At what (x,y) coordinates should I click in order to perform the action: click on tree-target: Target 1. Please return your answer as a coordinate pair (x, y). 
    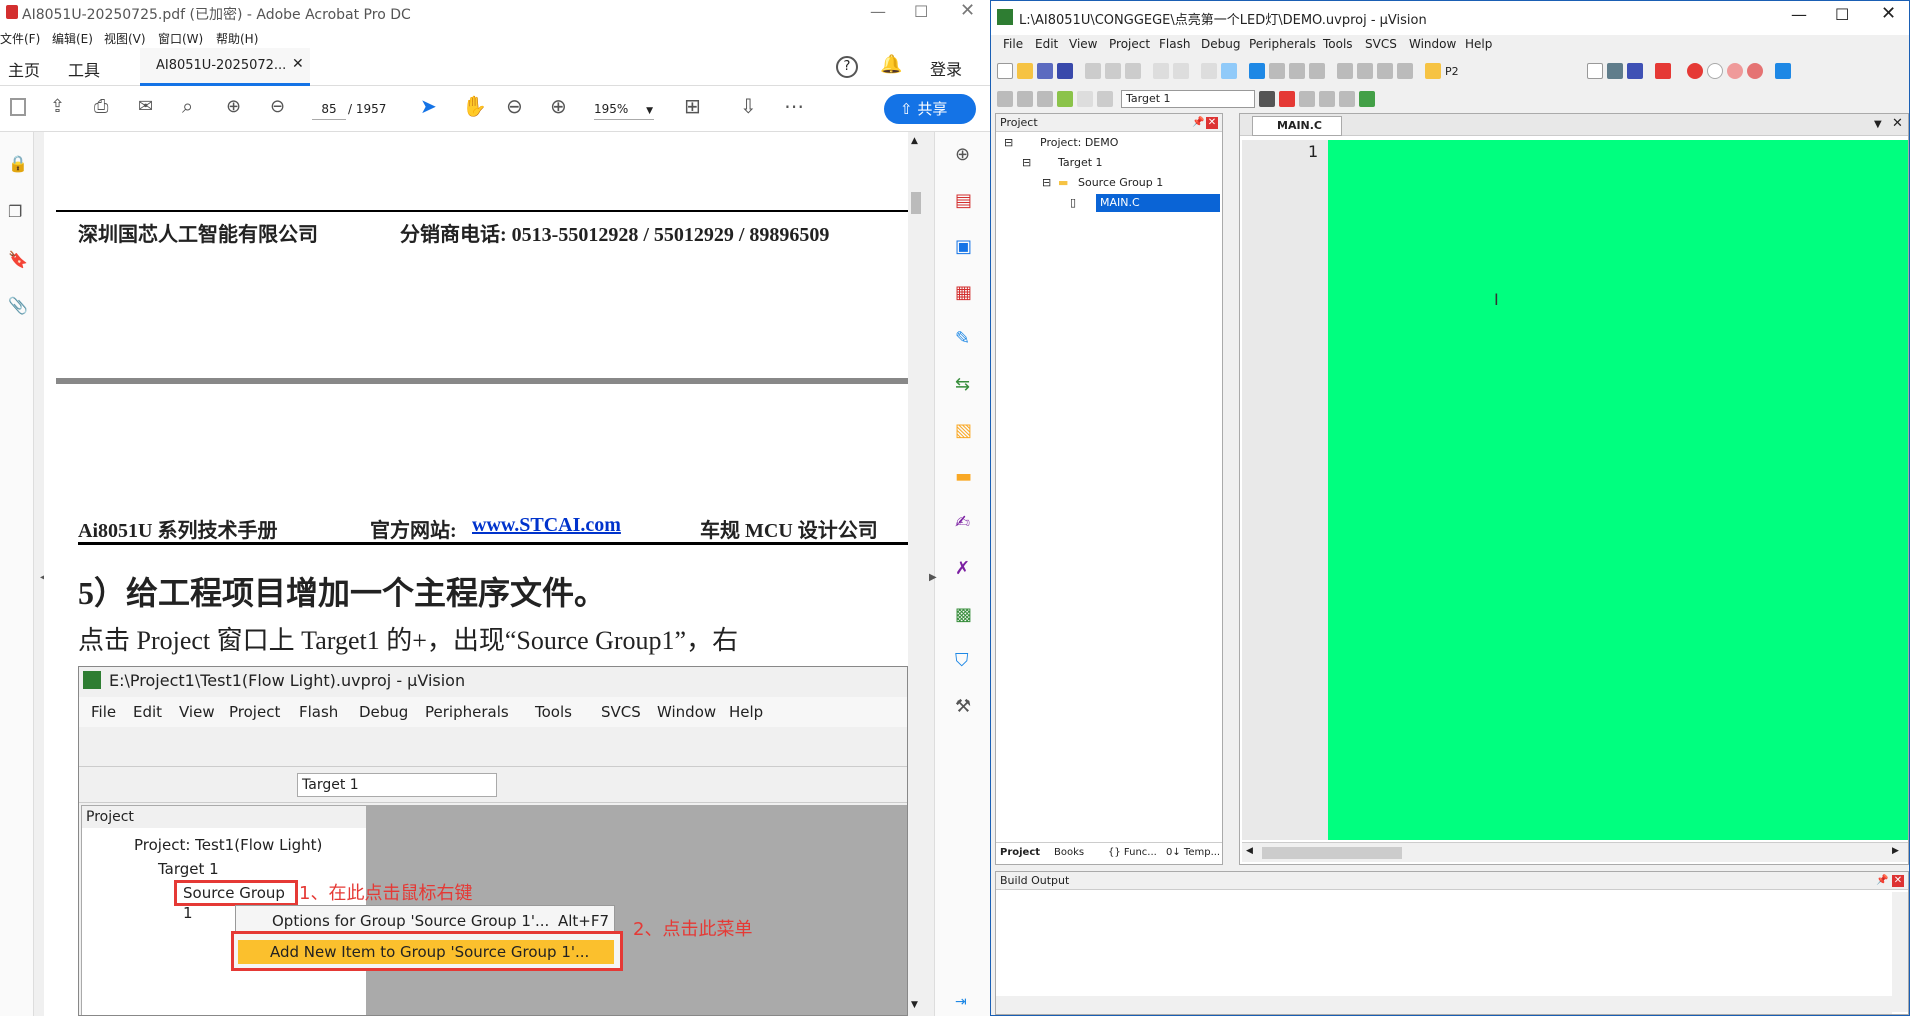
    Looking at the image, I should click on (1080, 162).